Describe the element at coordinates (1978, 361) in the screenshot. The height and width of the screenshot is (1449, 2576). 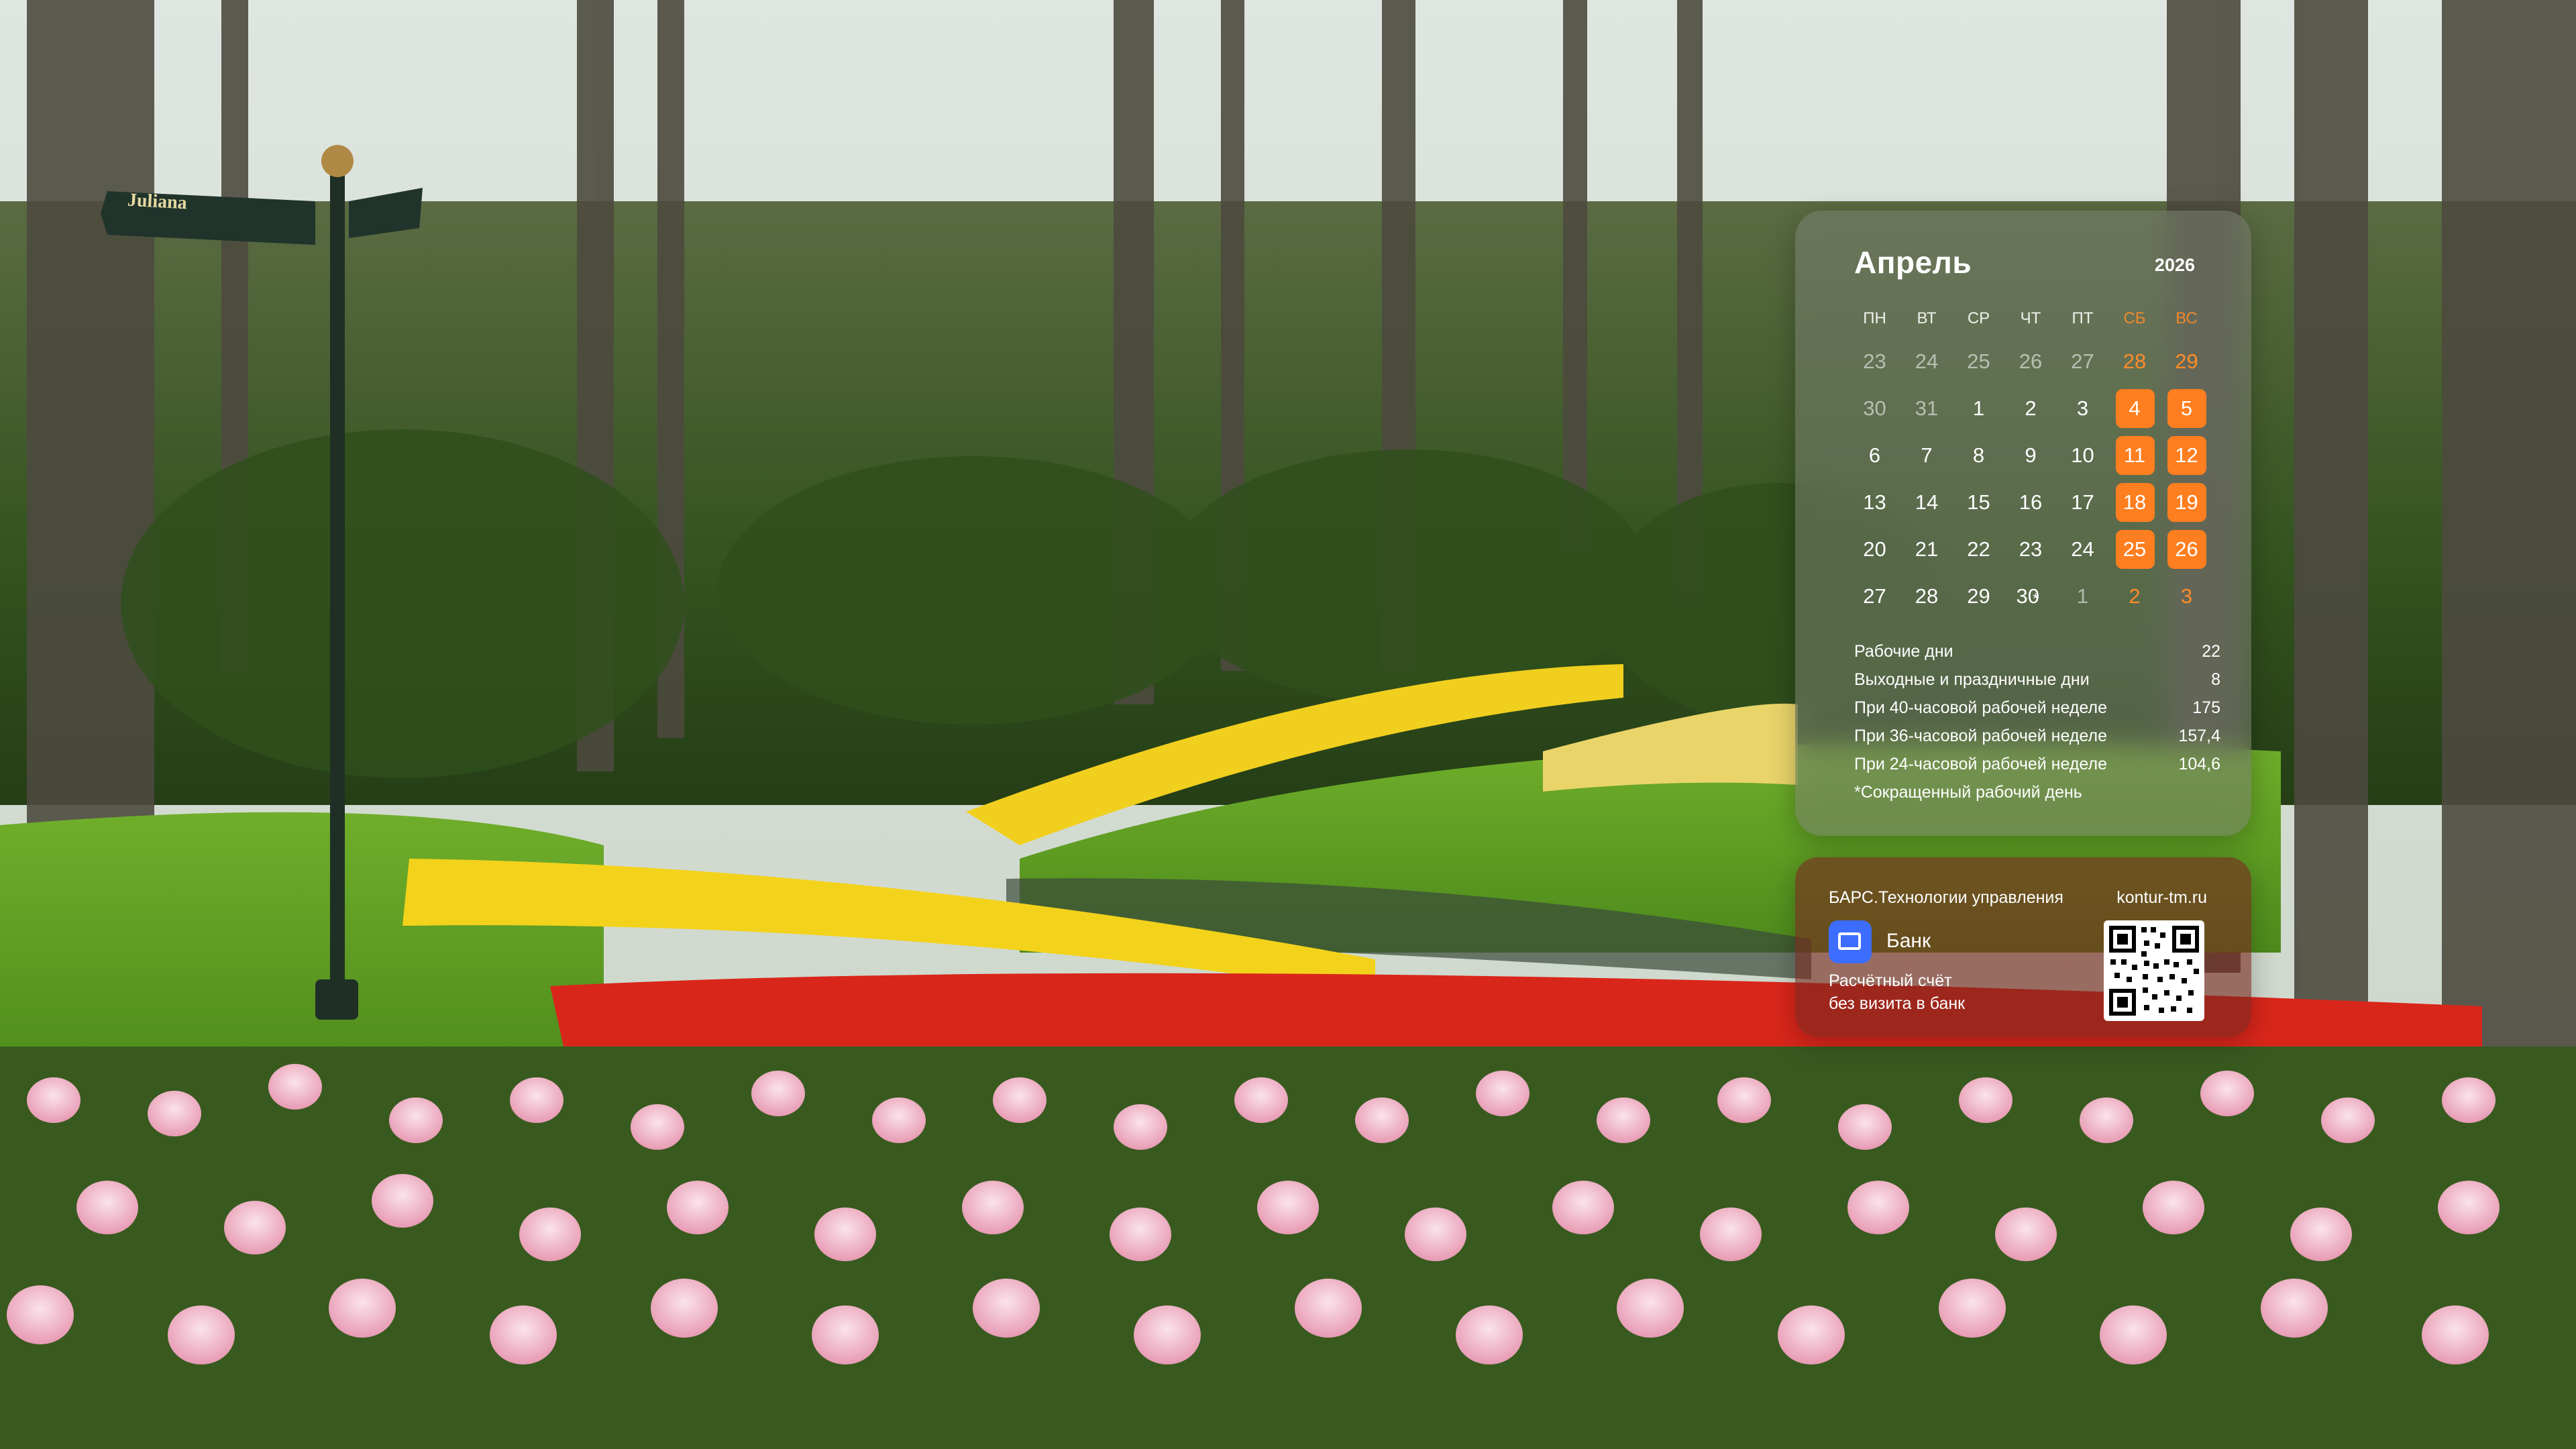
I see `calendar-day: 25` at that location.